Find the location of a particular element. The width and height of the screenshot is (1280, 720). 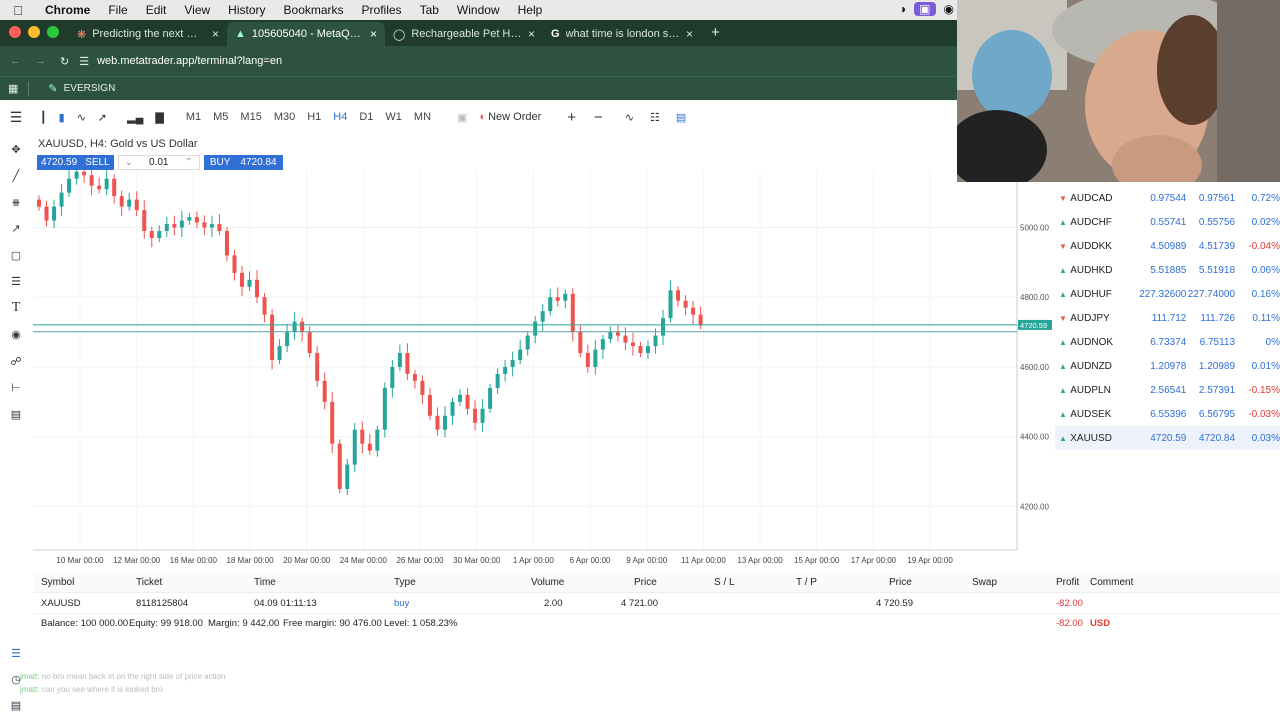

timeframe-m5: M5 is located at coordinates (220, 117).